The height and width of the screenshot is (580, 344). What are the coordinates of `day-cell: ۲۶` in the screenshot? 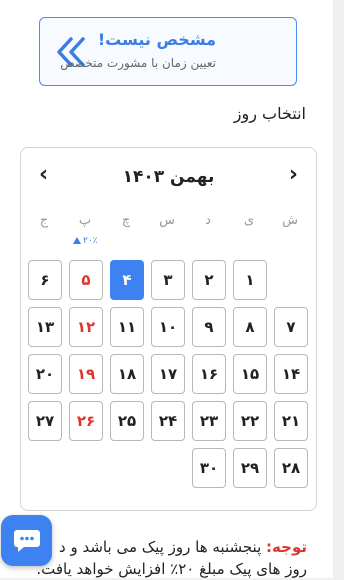 It's located at (86, 421).